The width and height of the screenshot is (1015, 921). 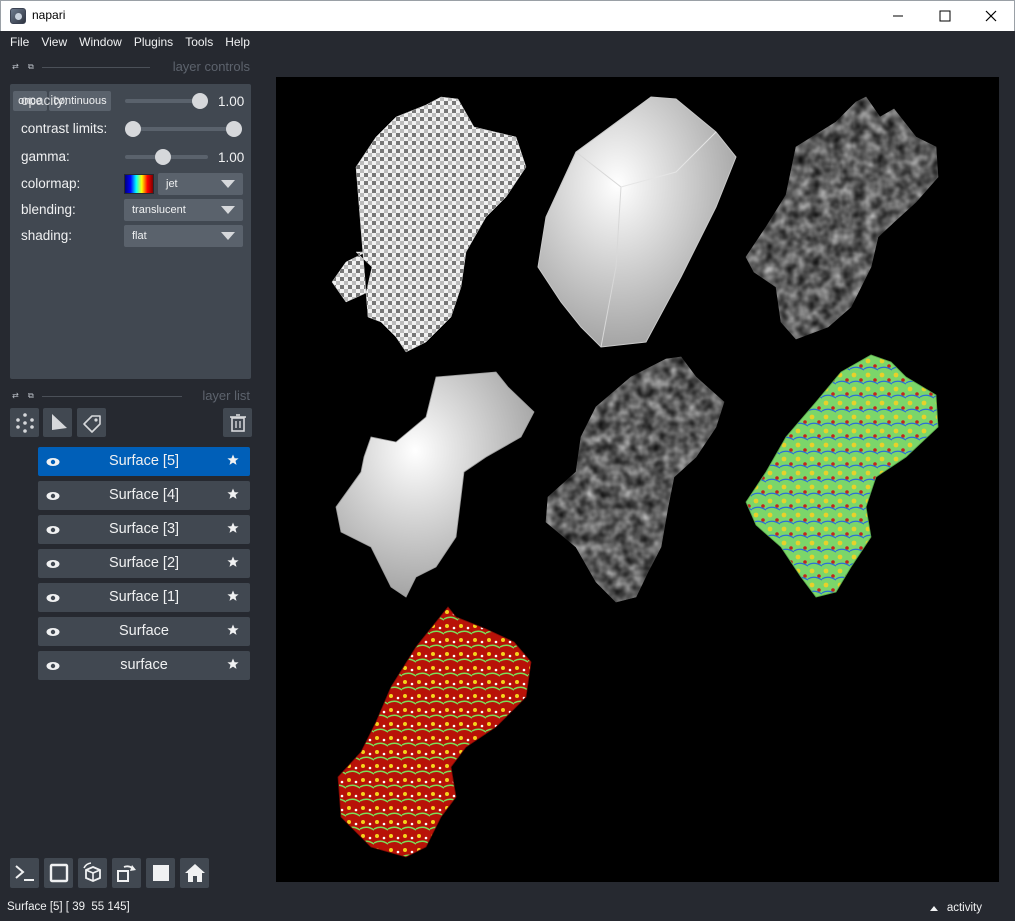 I want to click on shading-value: flat, so click(x=139, y=236).